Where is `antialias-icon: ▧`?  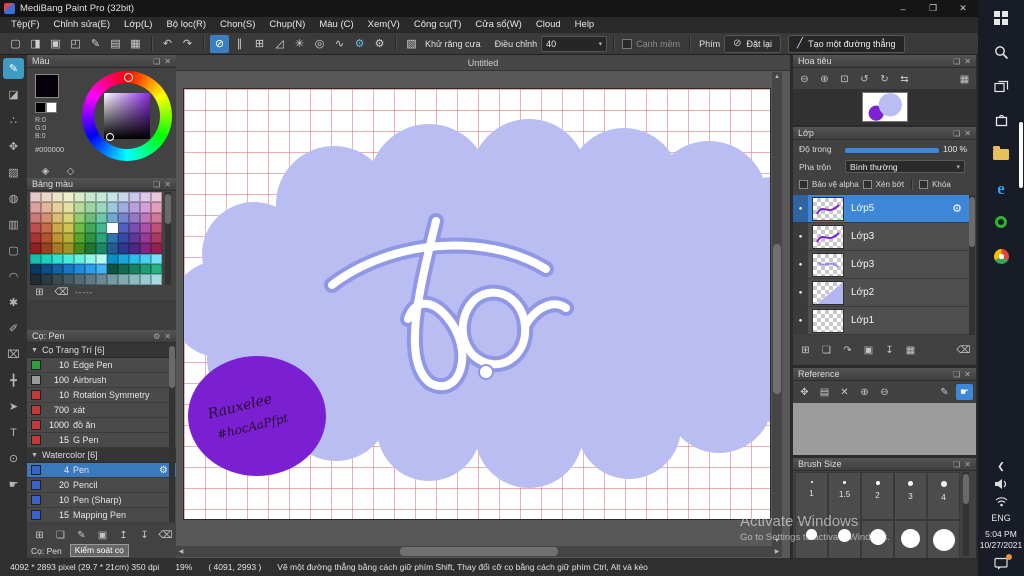 antialias-icon: ▧ is located at coordinates (411, 44).